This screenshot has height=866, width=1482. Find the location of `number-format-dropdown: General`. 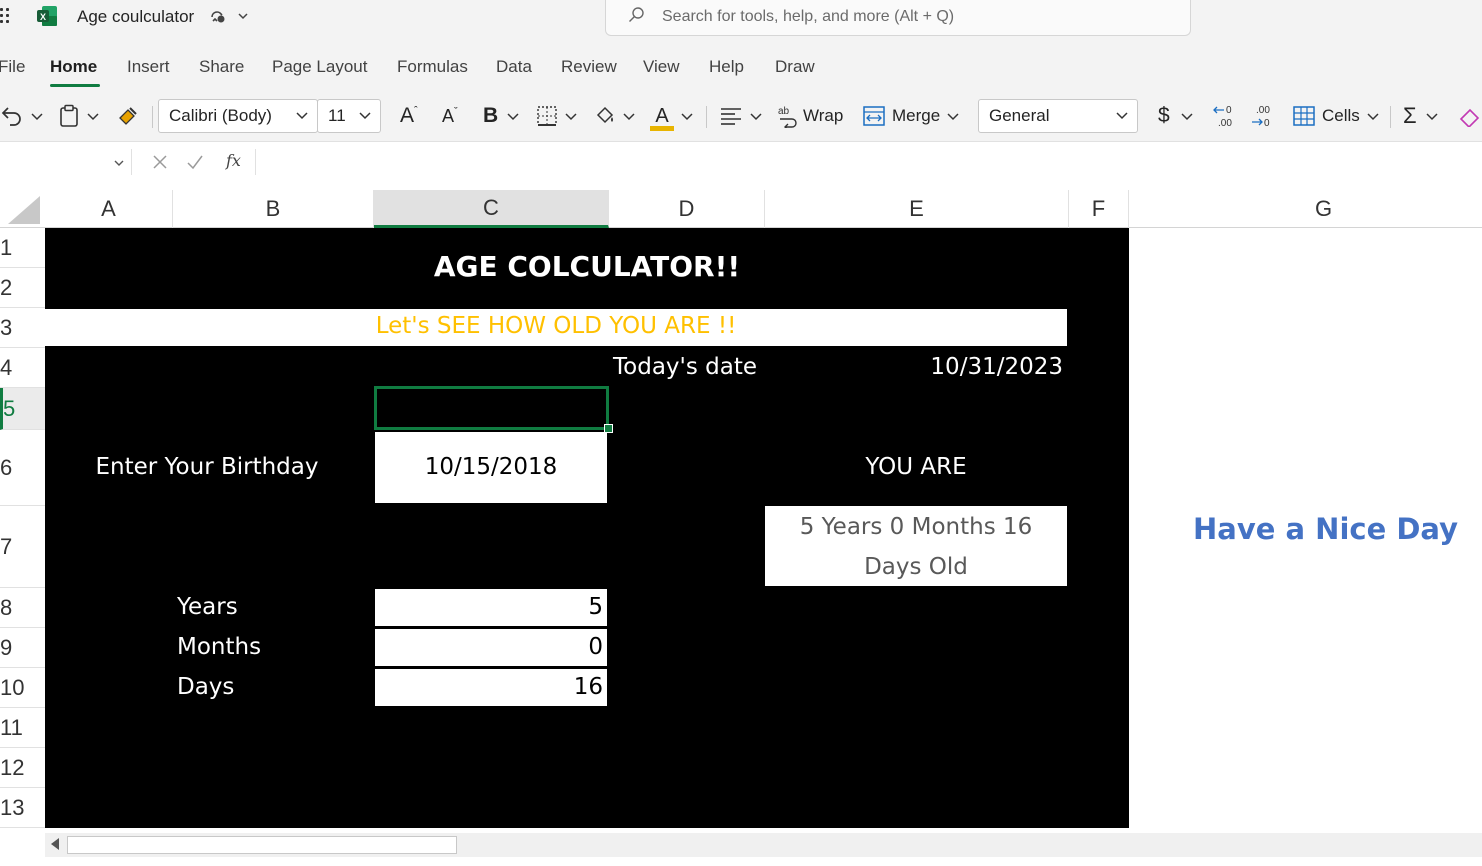

number-format-dropdown: General is located at coordinates (1058, 116).